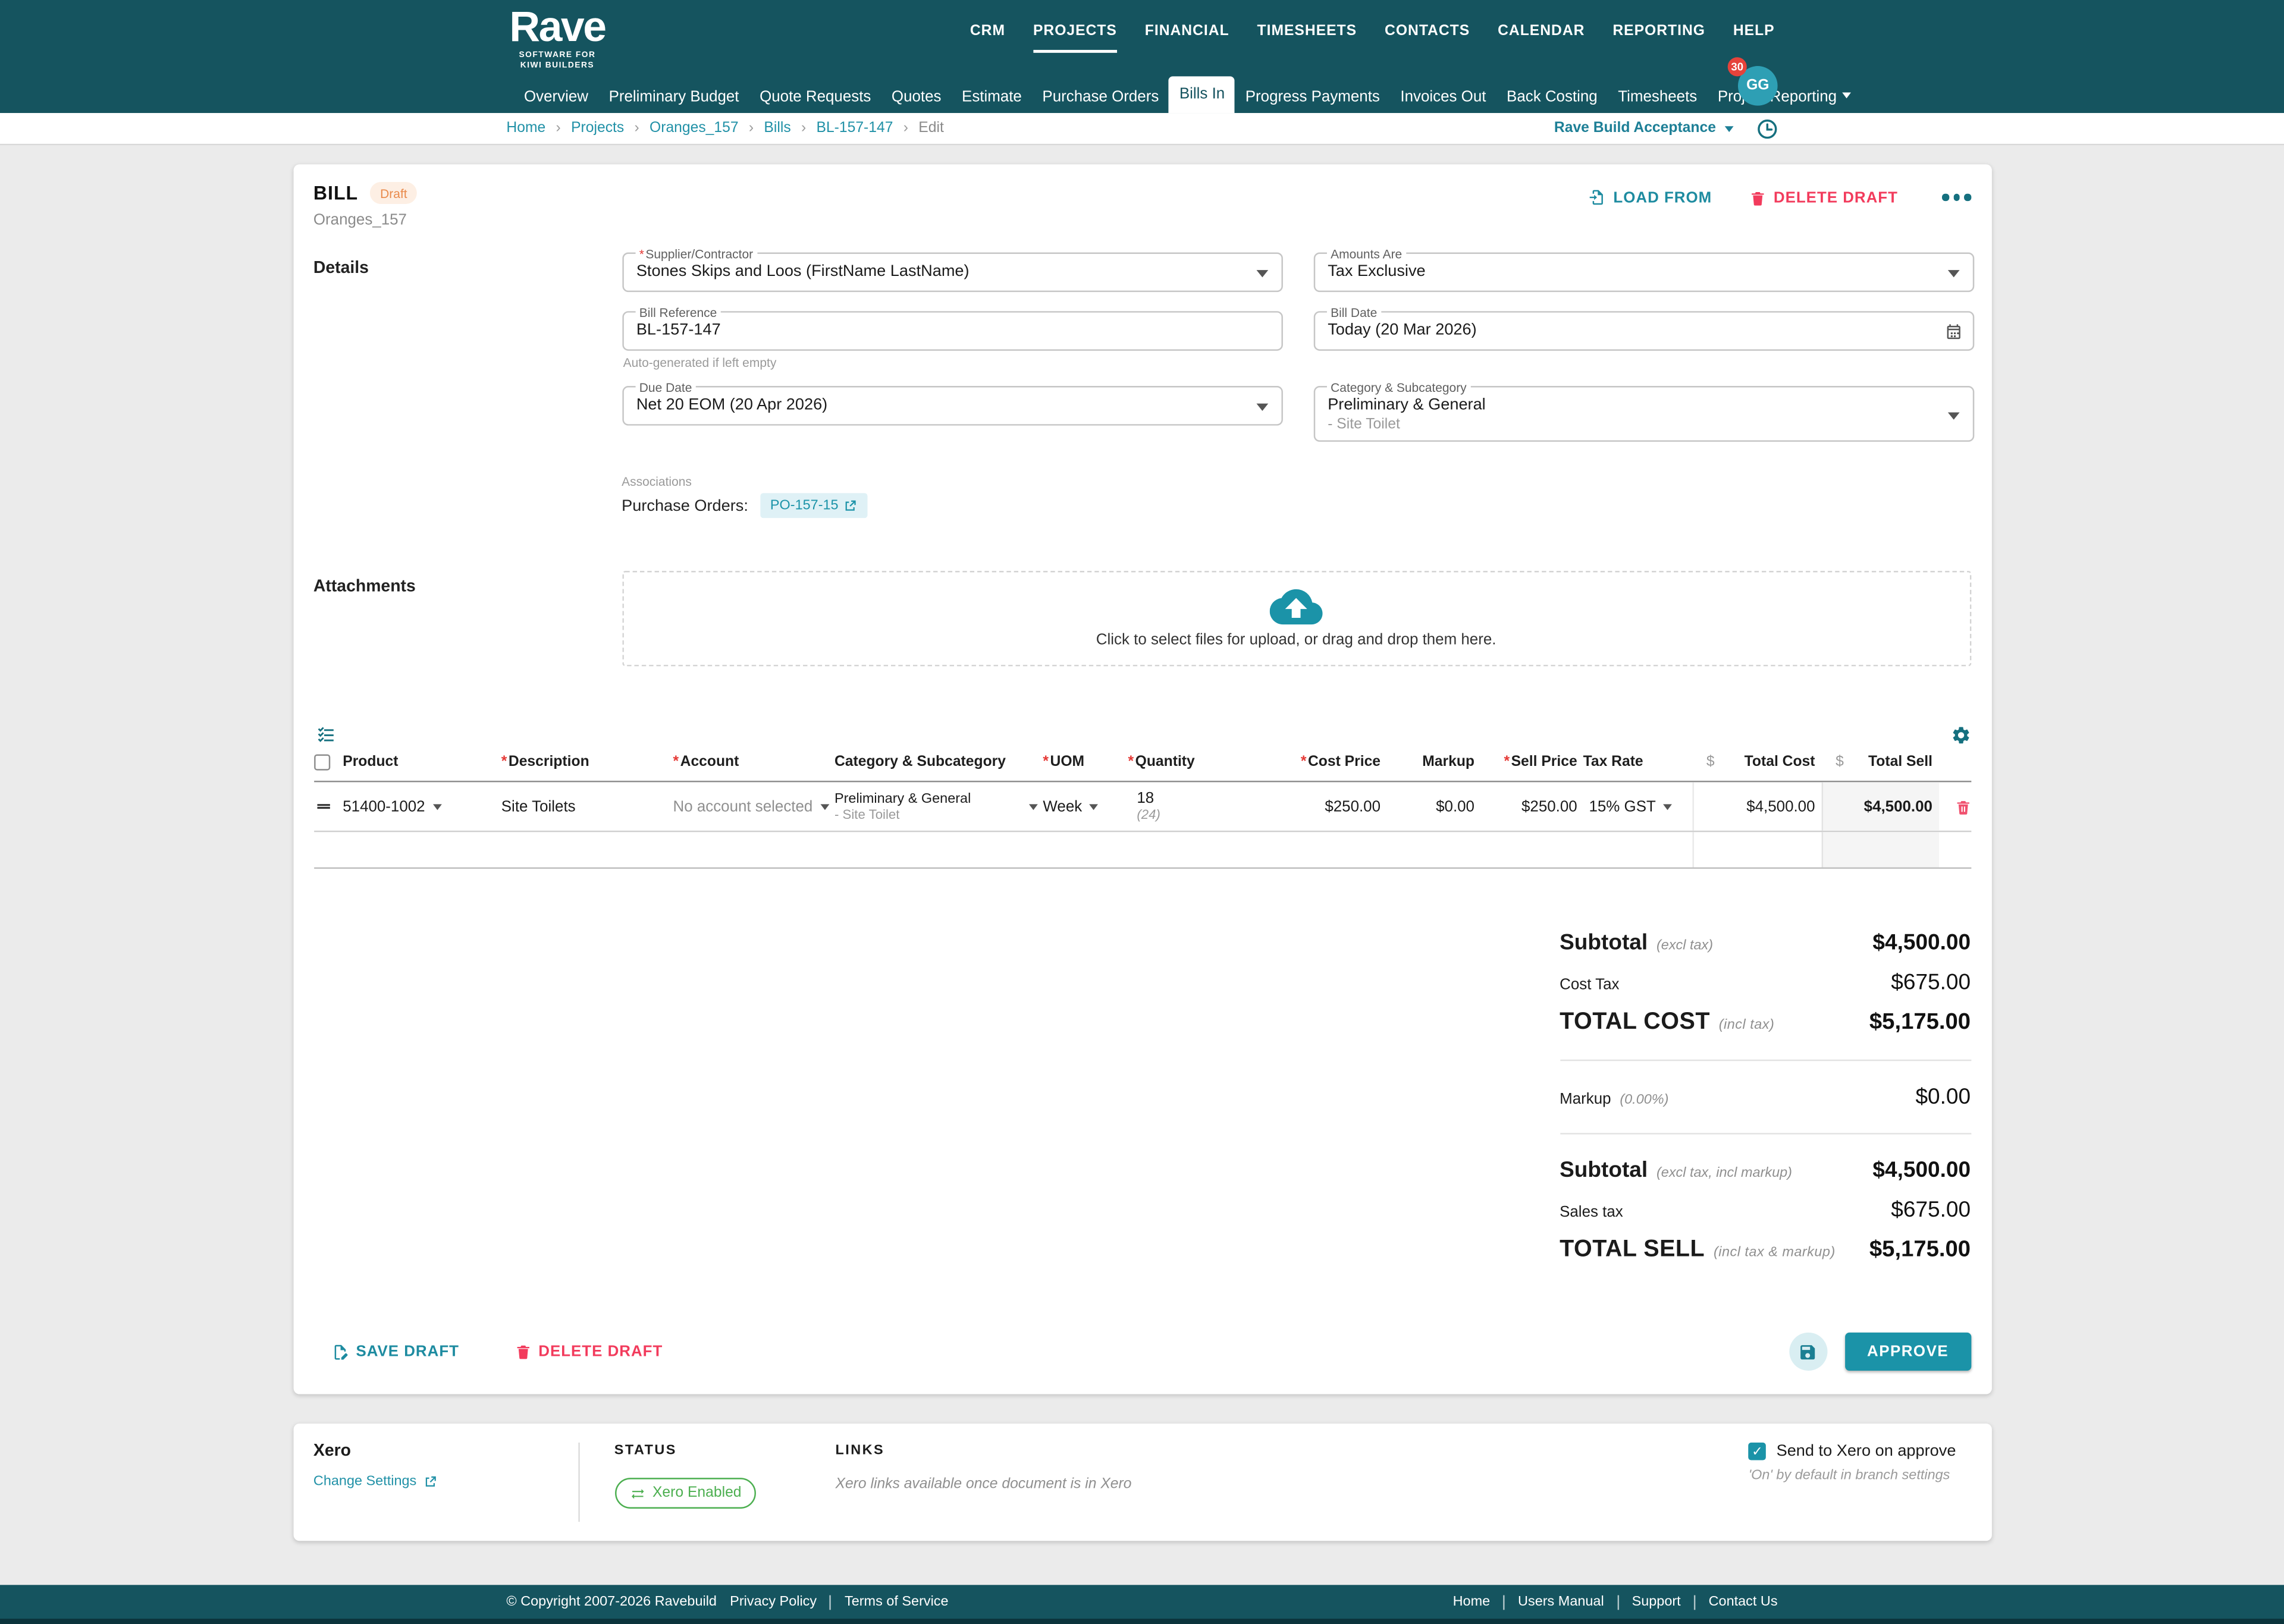  What do you see at coordinates (558, 39) in the screenshot?
I see `rave-logo: Rave SOFTWARE FOR KIWI BUILDERS` at bounding box center [558, 39].